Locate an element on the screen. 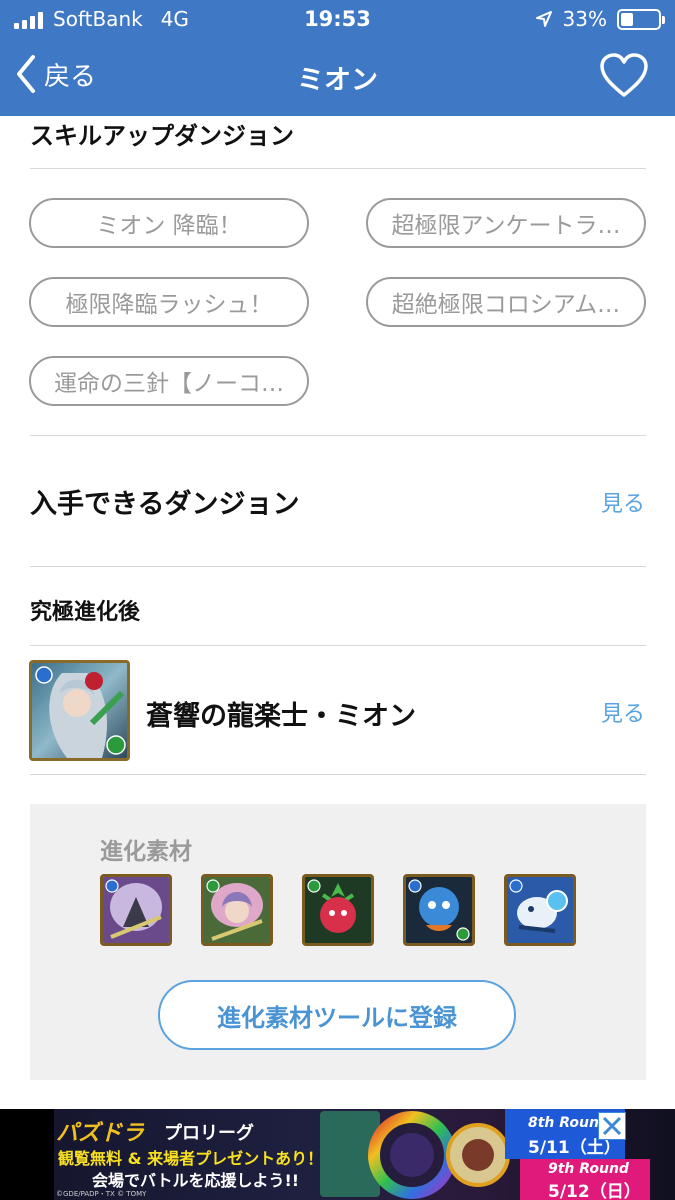  ad-round2: 9th Round is located at coordinates (588, 1169).